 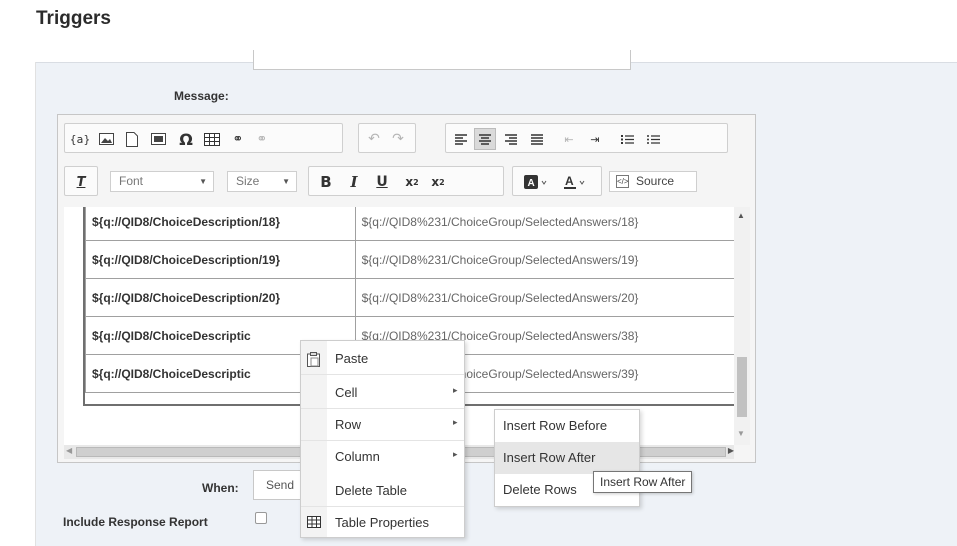 I want to click on size-select: Size ▼, so click(x=262, y=181).